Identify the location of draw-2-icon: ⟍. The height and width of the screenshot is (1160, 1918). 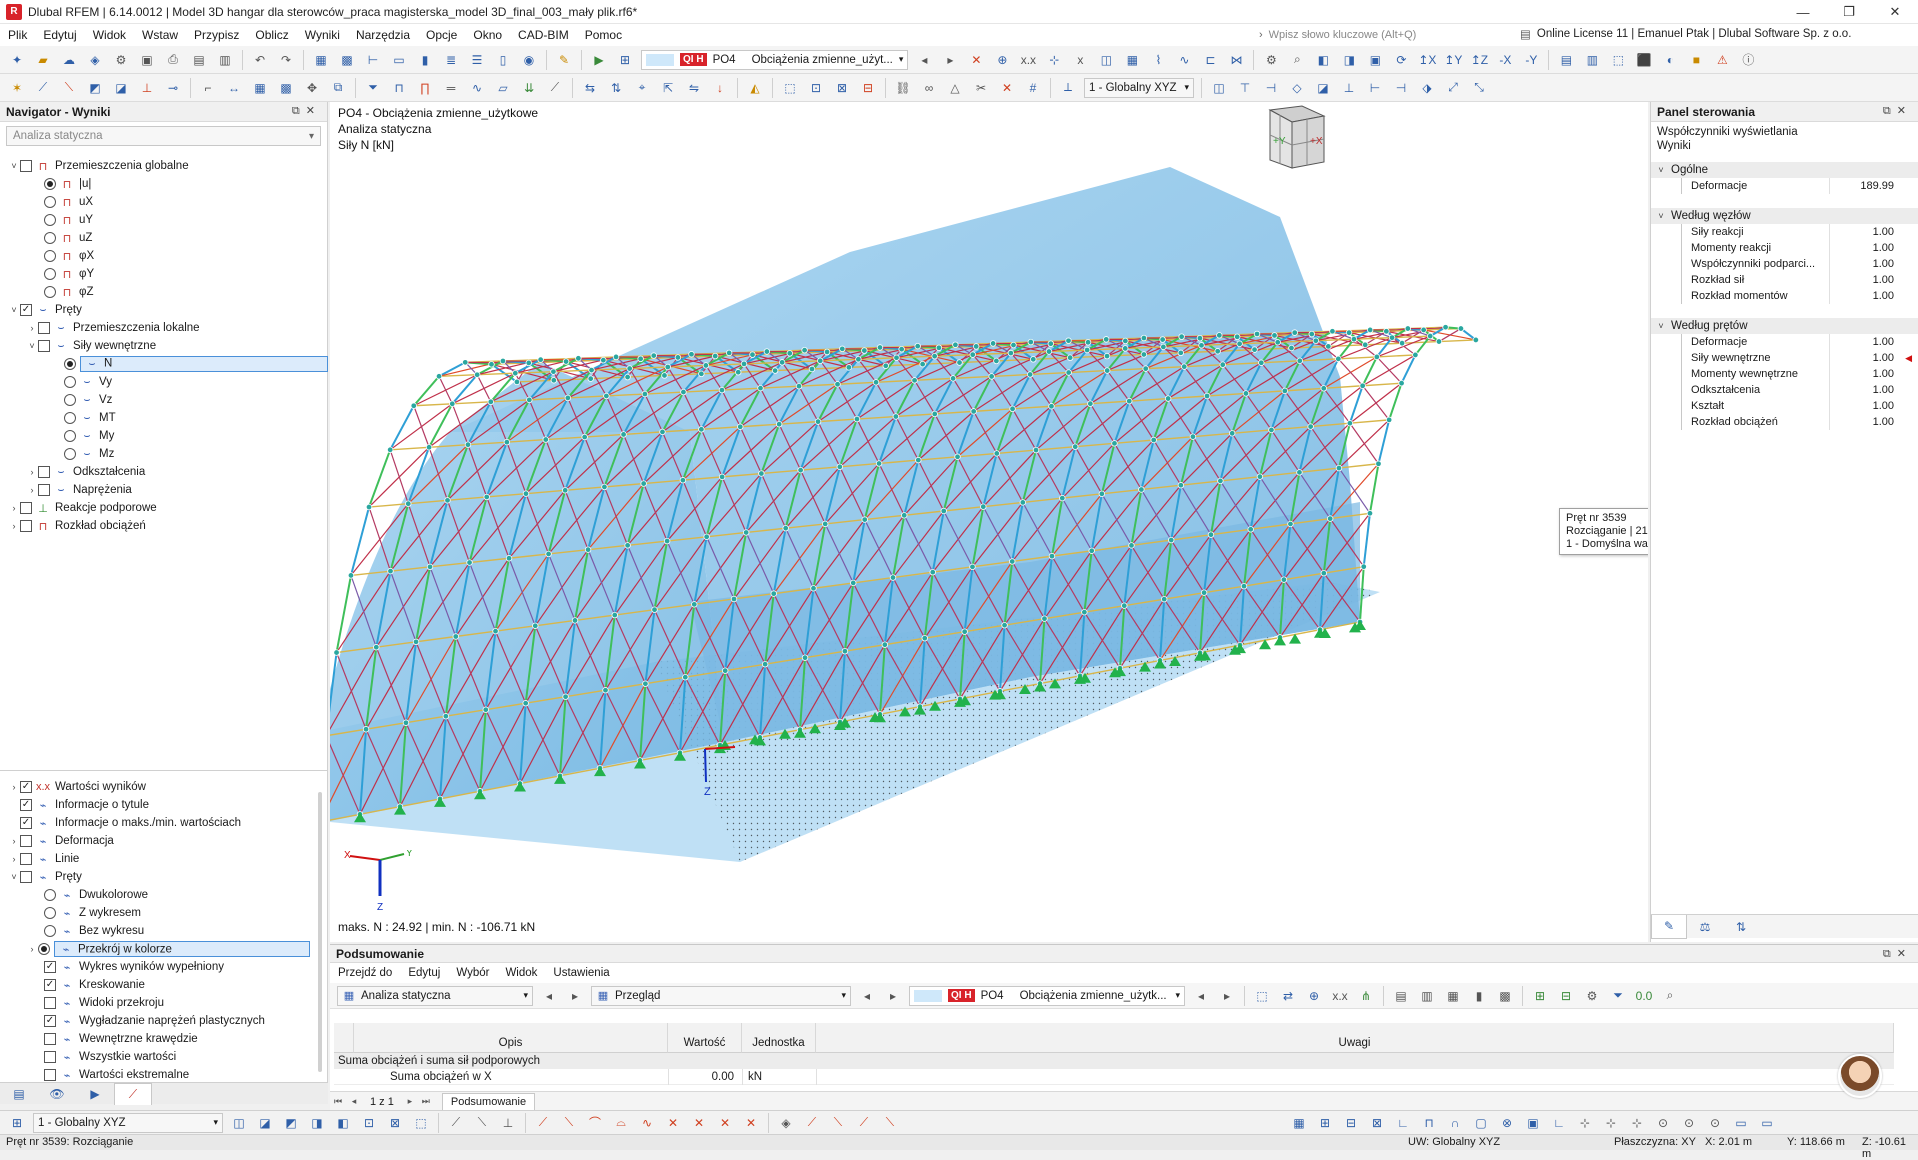
(482, 1123).